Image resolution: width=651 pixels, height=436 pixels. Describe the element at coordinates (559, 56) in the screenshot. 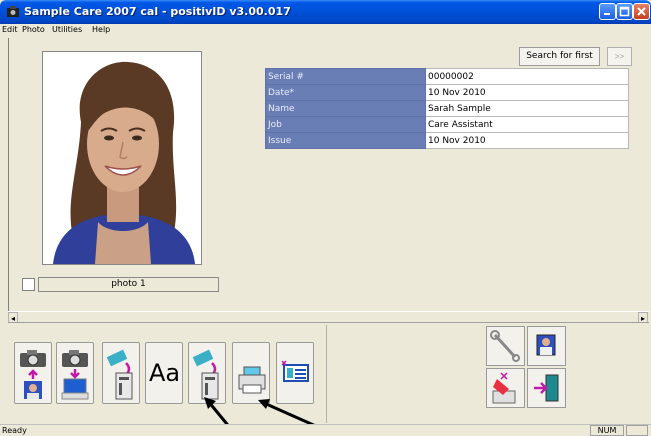

I see `search-for-first-button: Search for first` at that location.